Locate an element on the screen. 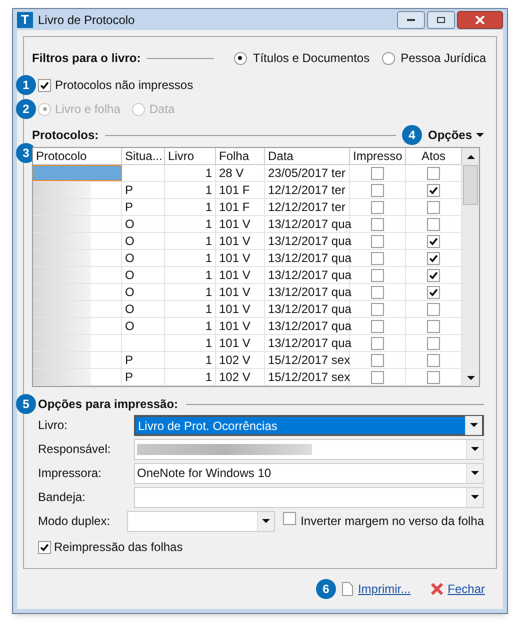 This screenshot has width=519, height=624. step-number-badge: 6 is located at coordinates (326, 589).